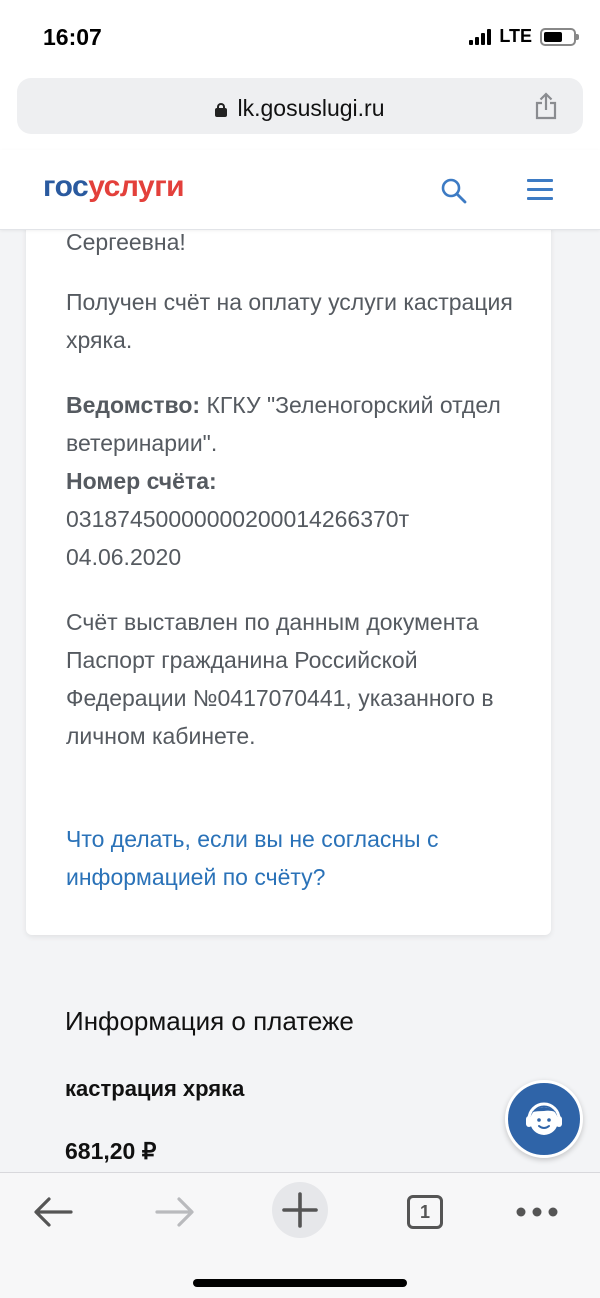 The image size is (600, 1298). I want to click on logo-part-uslugi: услуги, so click(136, 186).